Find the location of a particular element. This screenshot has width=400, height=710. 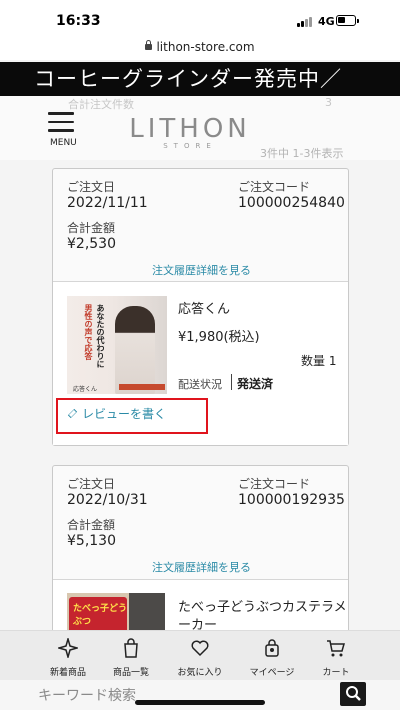

cart-icon is located at coordinates (336, 648).